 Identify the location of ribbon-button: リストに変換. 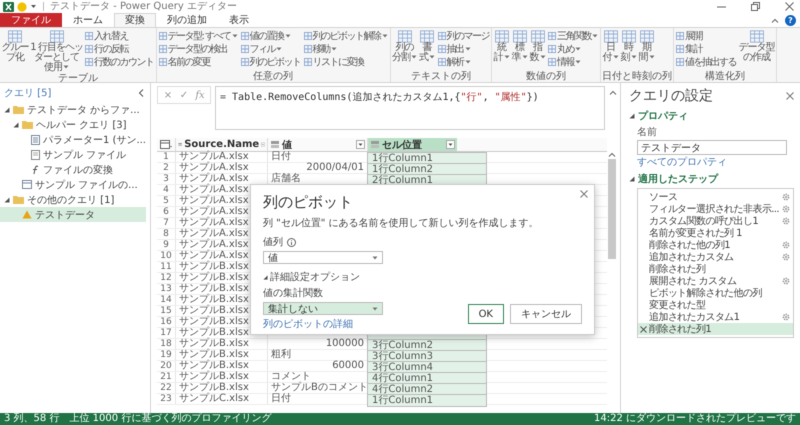
(345, 61).